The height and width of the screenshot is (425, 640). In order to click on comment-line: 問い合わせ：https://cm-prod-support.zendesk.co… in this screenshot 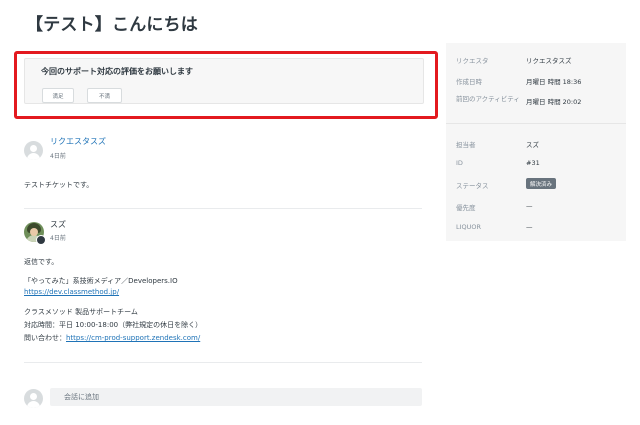, I will do `click(112, 338)`.